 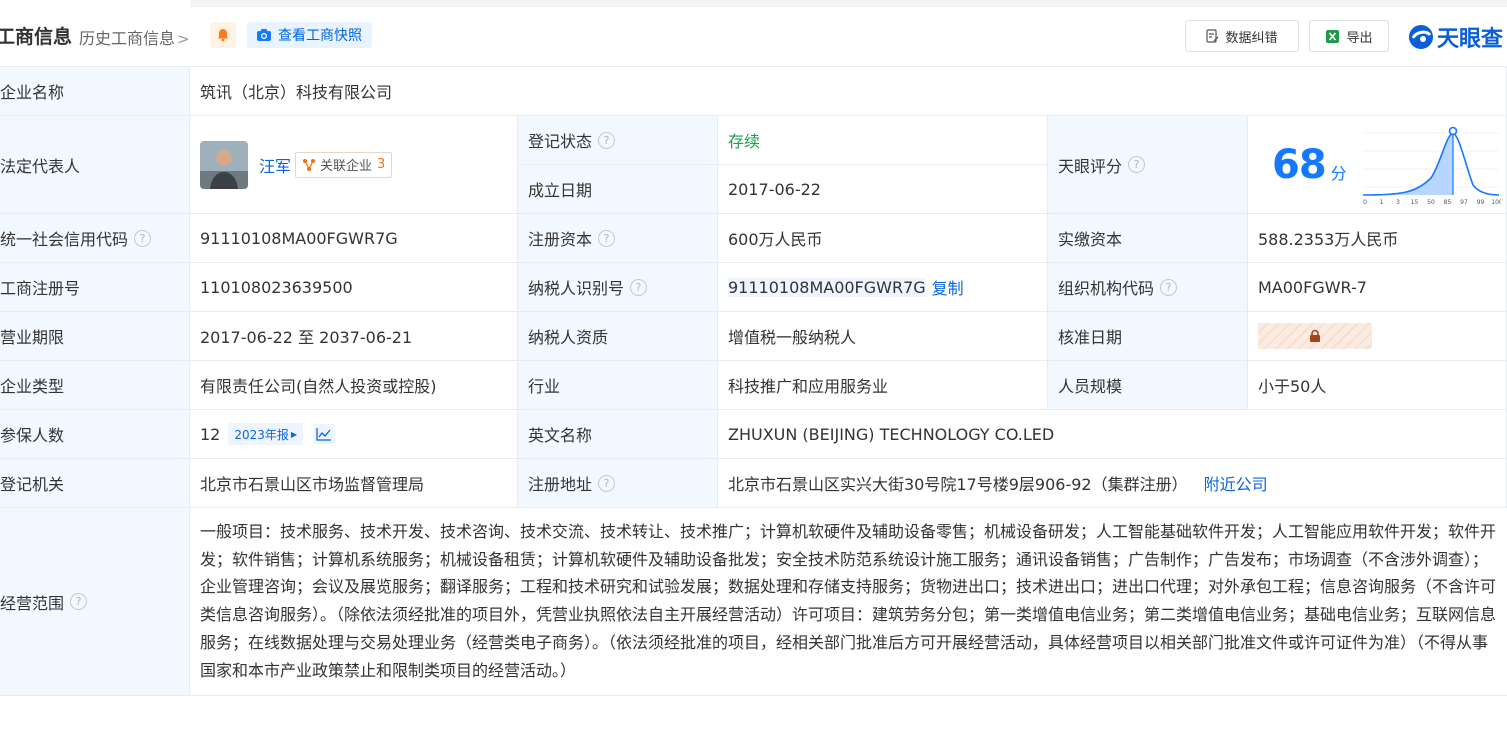 What do you see at coordinates (1377, 385) in the screenshot?
I see `staff-size-value: 小于50人` at bounding box center [1377, 385].